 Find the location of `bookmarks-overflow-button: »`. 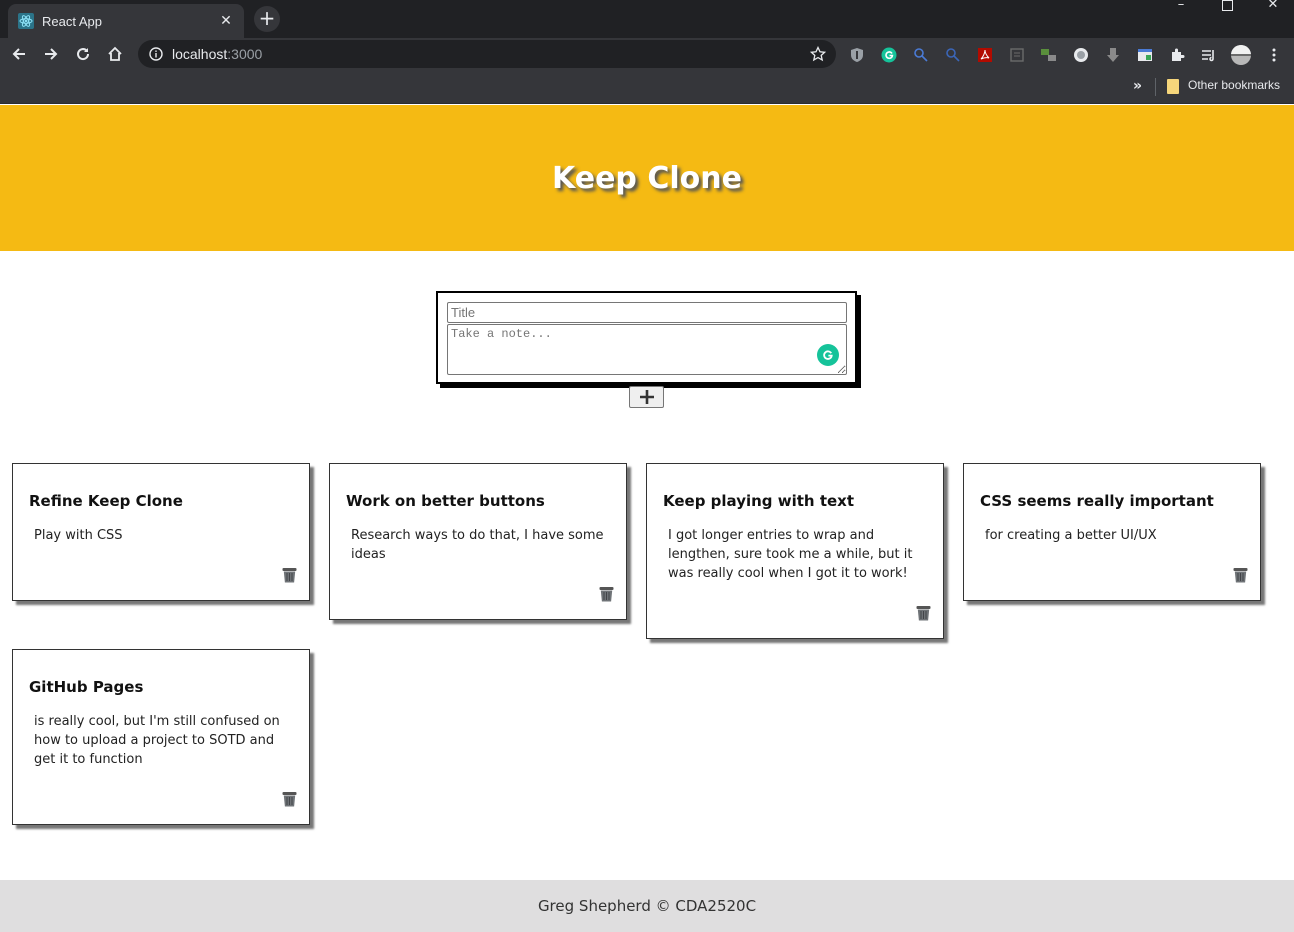

bookmarks-overflow-button: » is located at coordinates (1137, 86).